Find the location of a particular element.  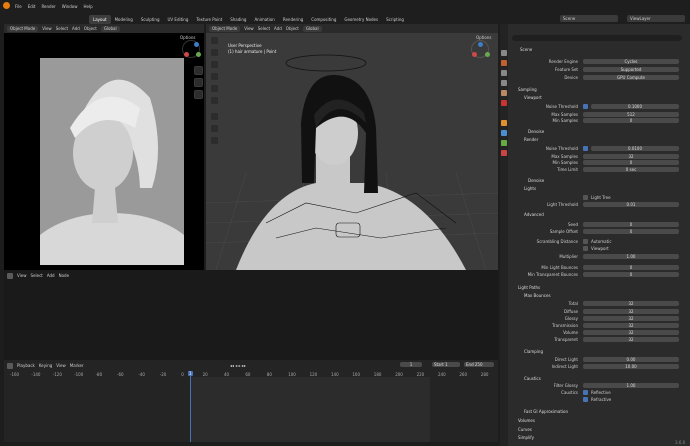

light-threshold-field: 0.01 is located at coordinates (631, 204).